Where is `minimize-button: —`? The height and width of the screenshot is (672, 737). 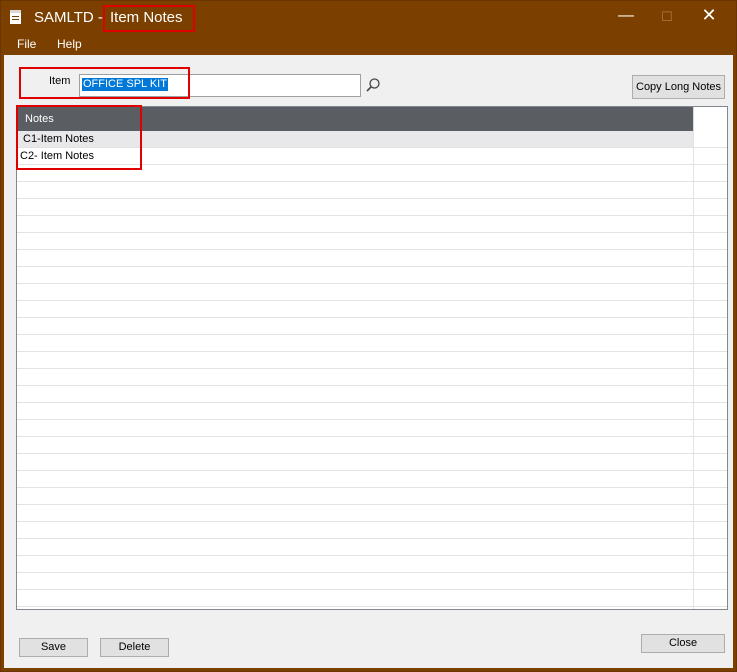
minimize-button: — is located at coordinates (626, 16).